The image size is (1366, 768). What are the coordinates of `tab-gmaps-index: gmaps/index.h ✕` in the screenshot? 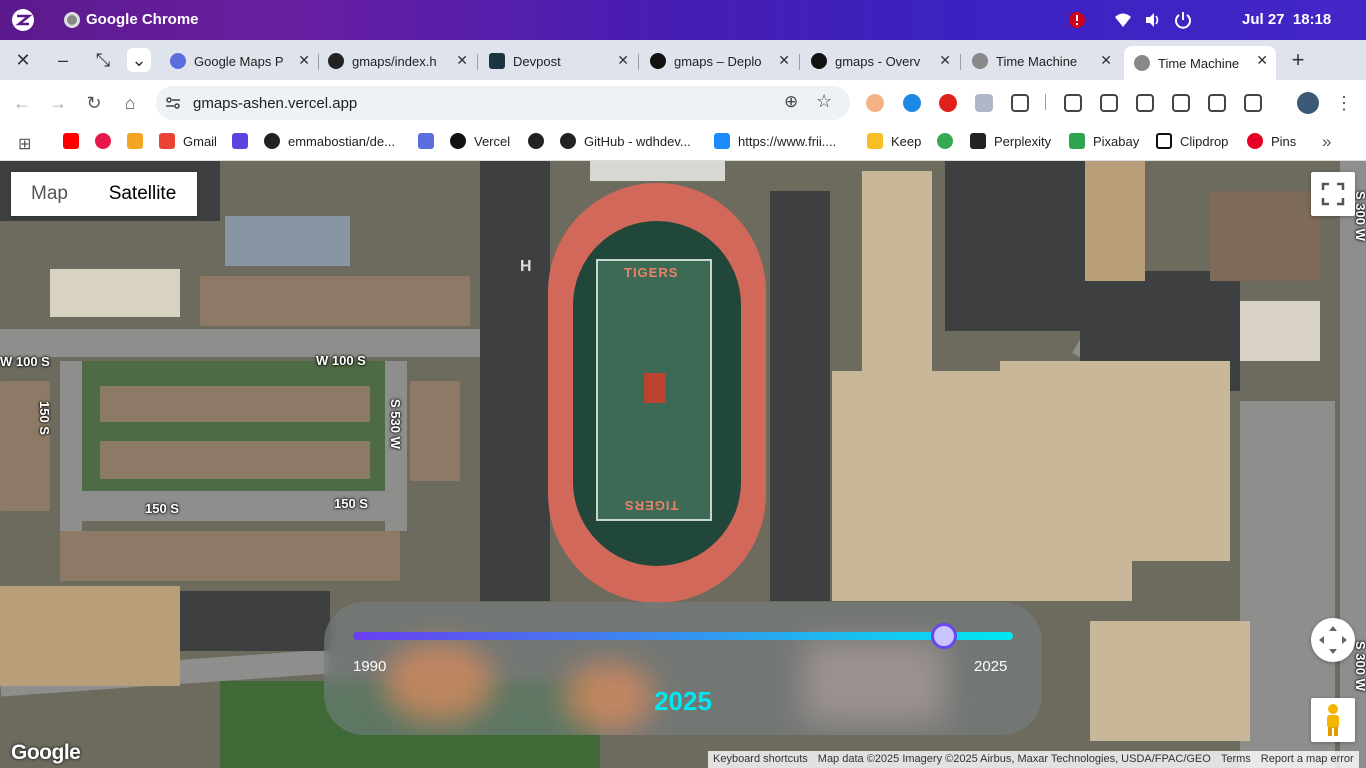 It's located at (397, 61).